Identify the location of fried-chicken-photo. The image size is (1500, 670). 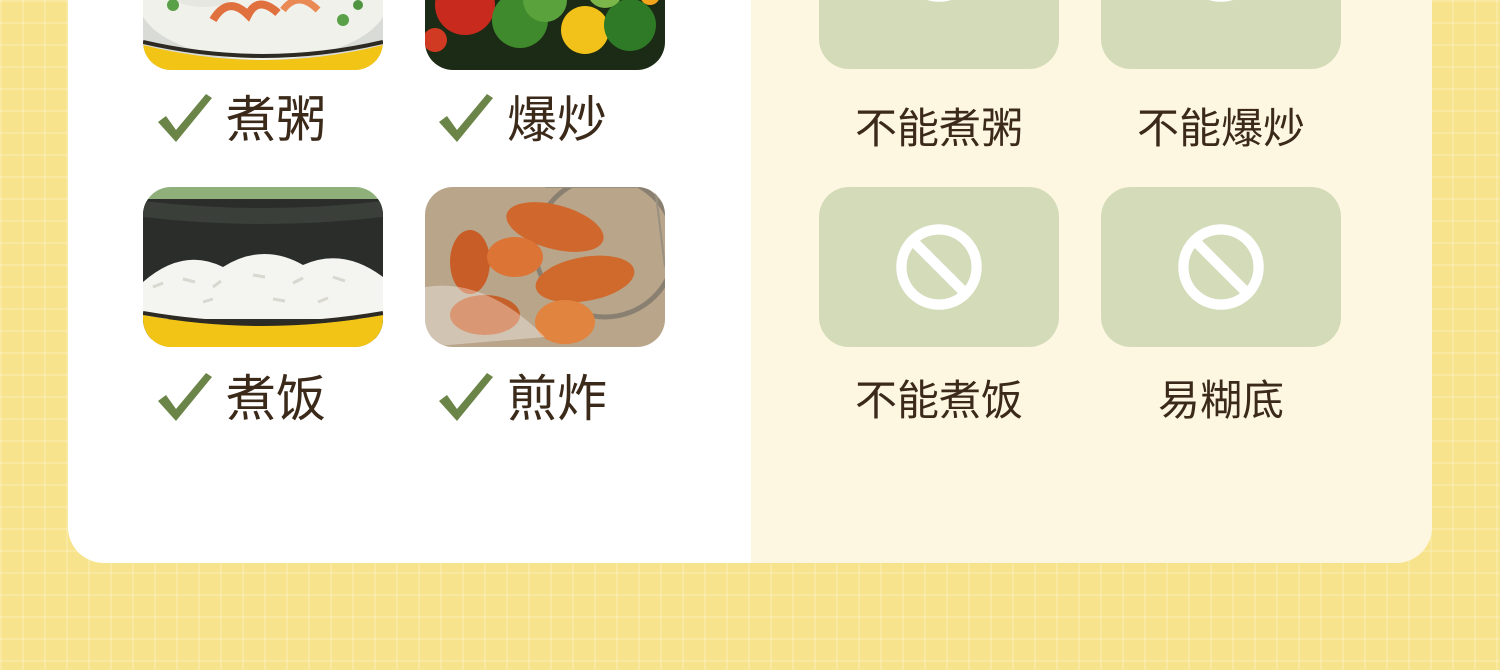
(545, 267).